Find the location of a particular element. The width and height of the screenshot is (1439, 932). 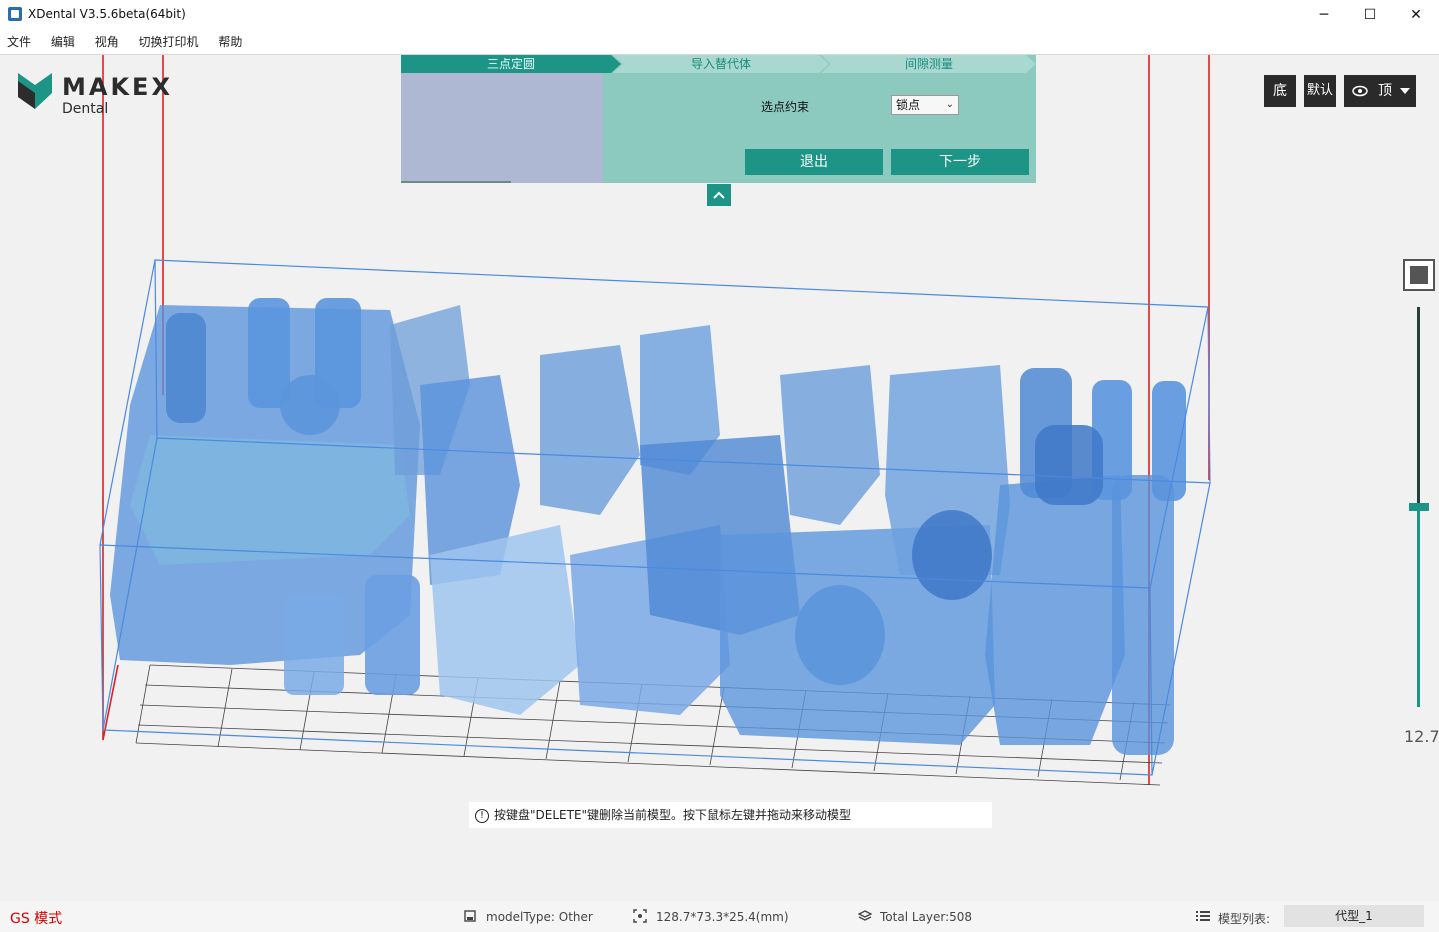

model-list-select: 代型_1 is located at coordinates (1354, 916).